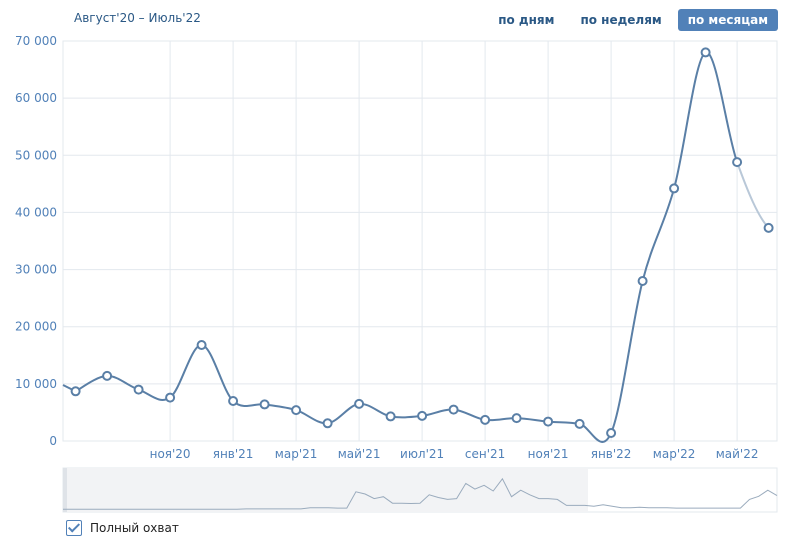  What do you see at coordinates (36, 155) in the screenshot?
I see `y-tick-label: 50 000` at bounding box center [36, 155].